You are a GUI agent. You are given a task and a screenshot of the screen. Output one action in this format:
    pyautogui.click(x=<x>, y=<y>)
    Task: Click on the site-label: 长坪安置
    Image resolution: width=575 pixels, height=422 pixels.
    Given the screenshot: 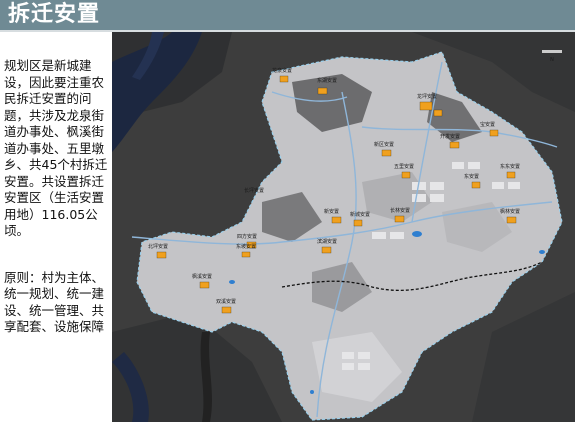 What is the action you would take?
    pyautogui.click(x=254, y=190)
    